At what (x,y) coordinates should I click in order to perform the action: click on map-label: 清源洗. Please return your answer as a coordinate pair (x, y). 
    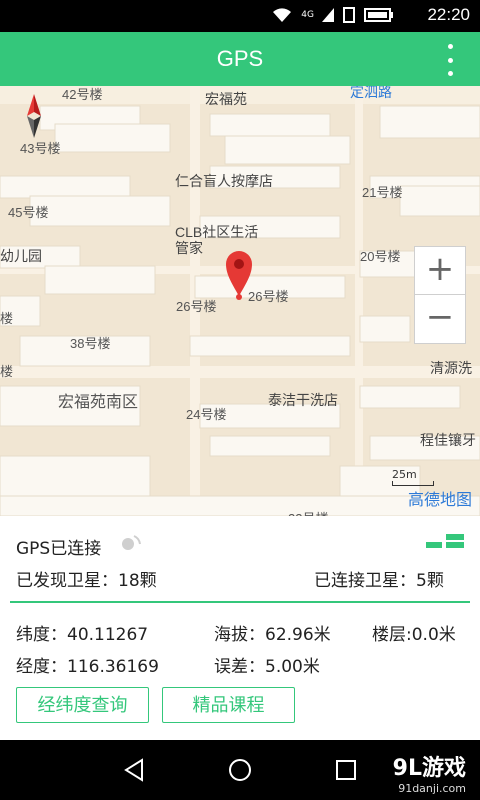
    Looking at the image, I should click on (451, 368).